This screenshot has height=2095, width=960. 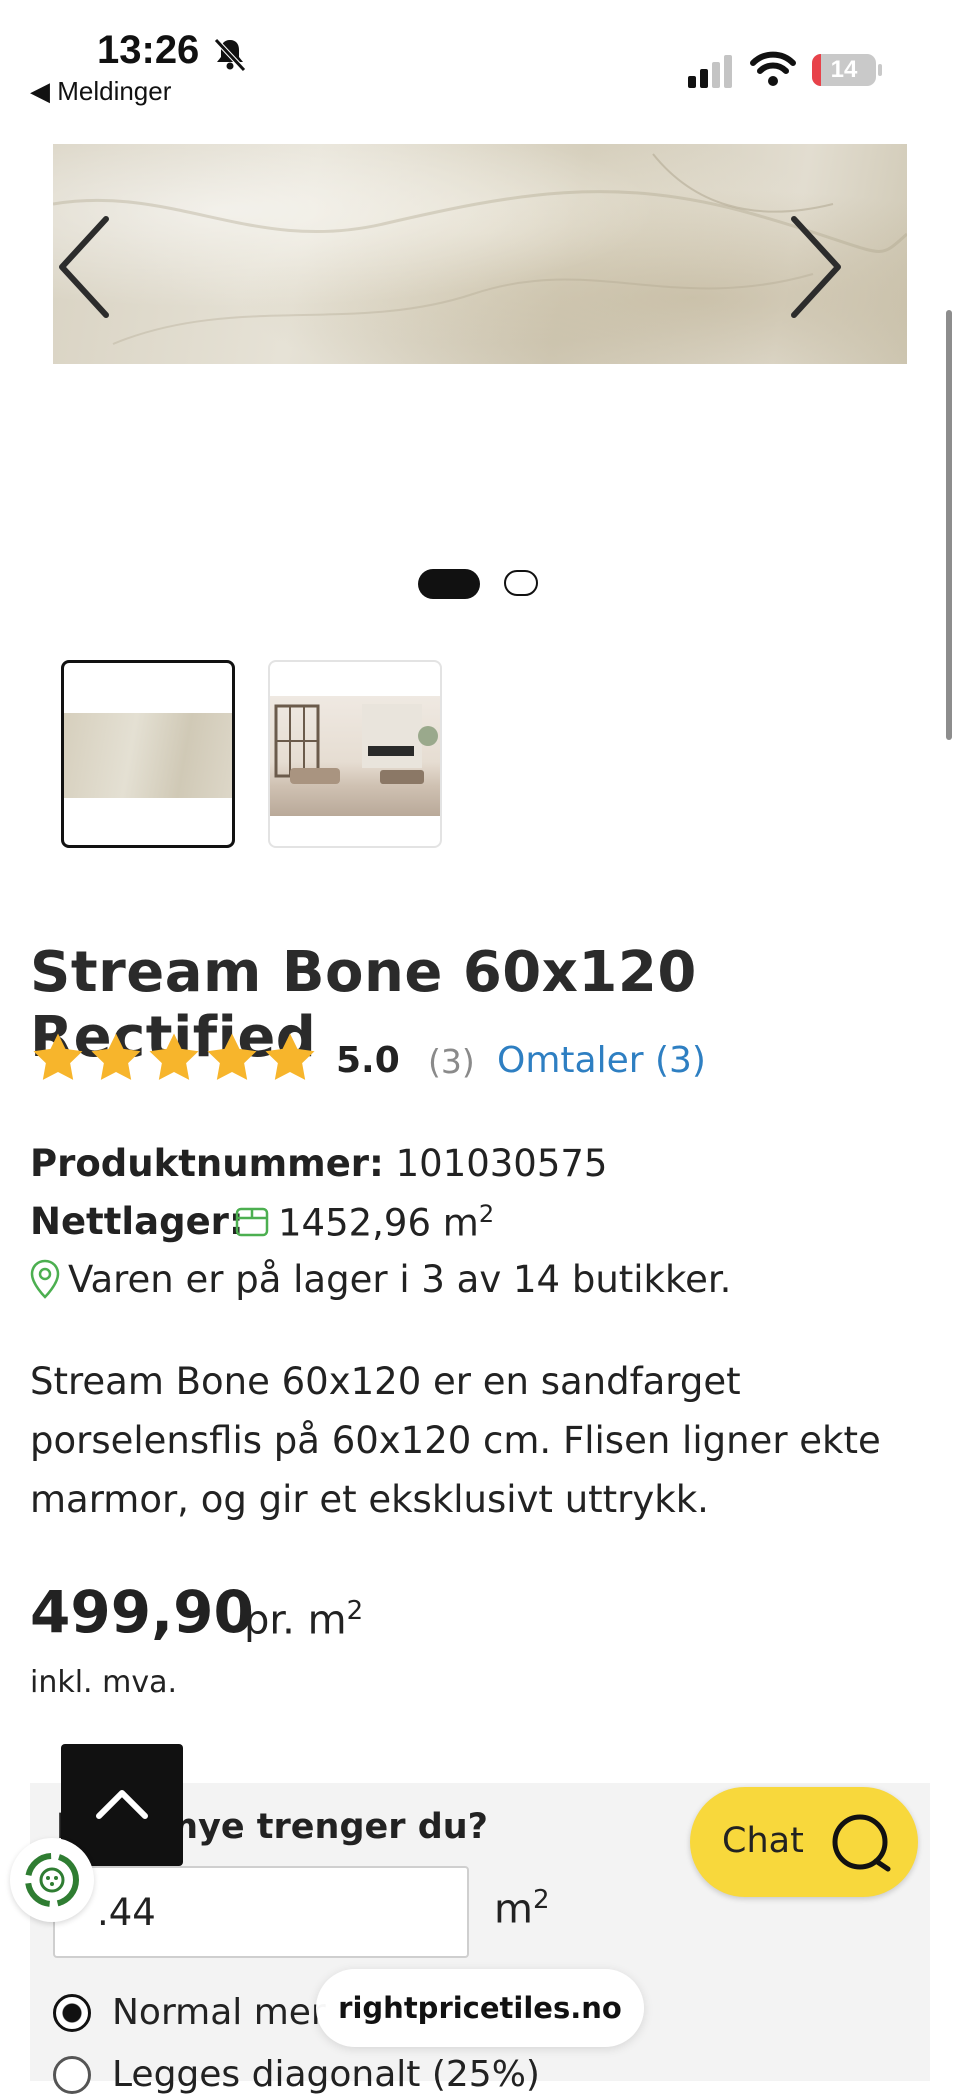 I want to click on rating-count: (3), so click(x=451, y=1061).